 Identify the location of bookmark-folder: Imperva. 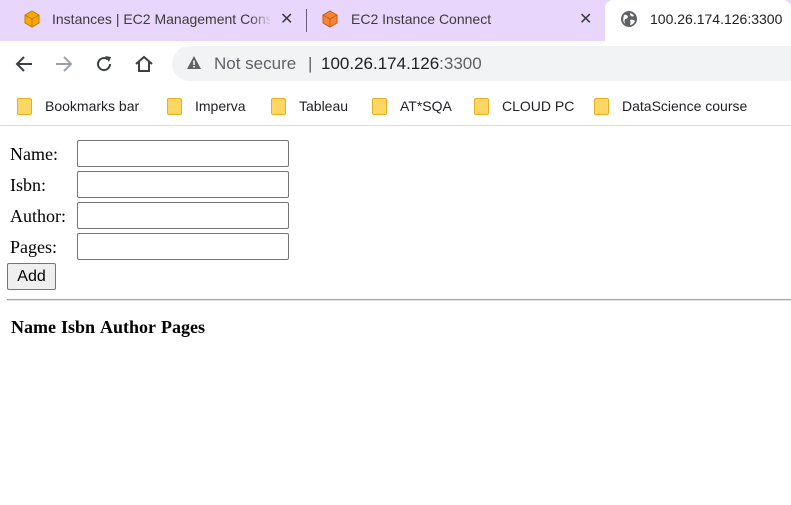
(206, 106).